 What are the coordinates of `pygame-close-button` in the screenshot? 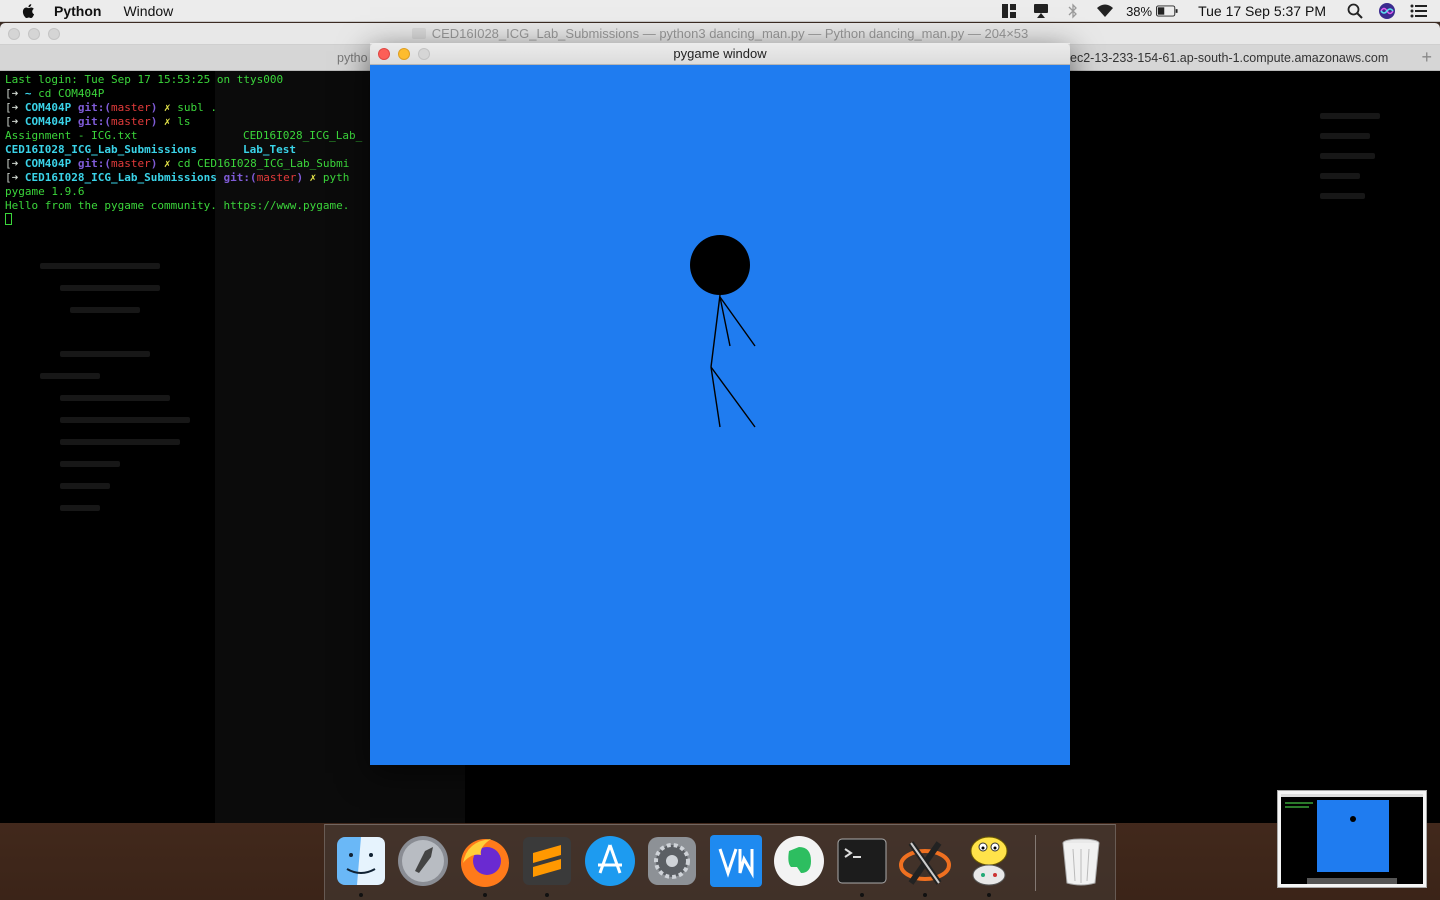 It's located at (384, 54).